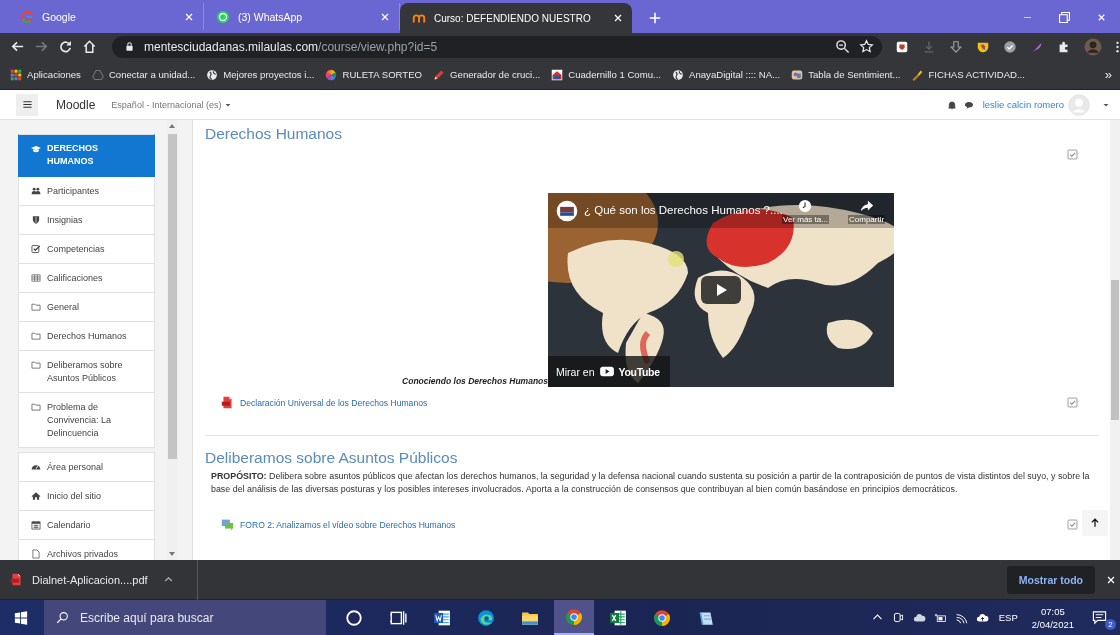 The height and width of the screenshot is (635, 1120). What do you see at coordinates (76, 104) in the screenshot?
I see `site-name: Moodle` at bounding box center [76, 104].